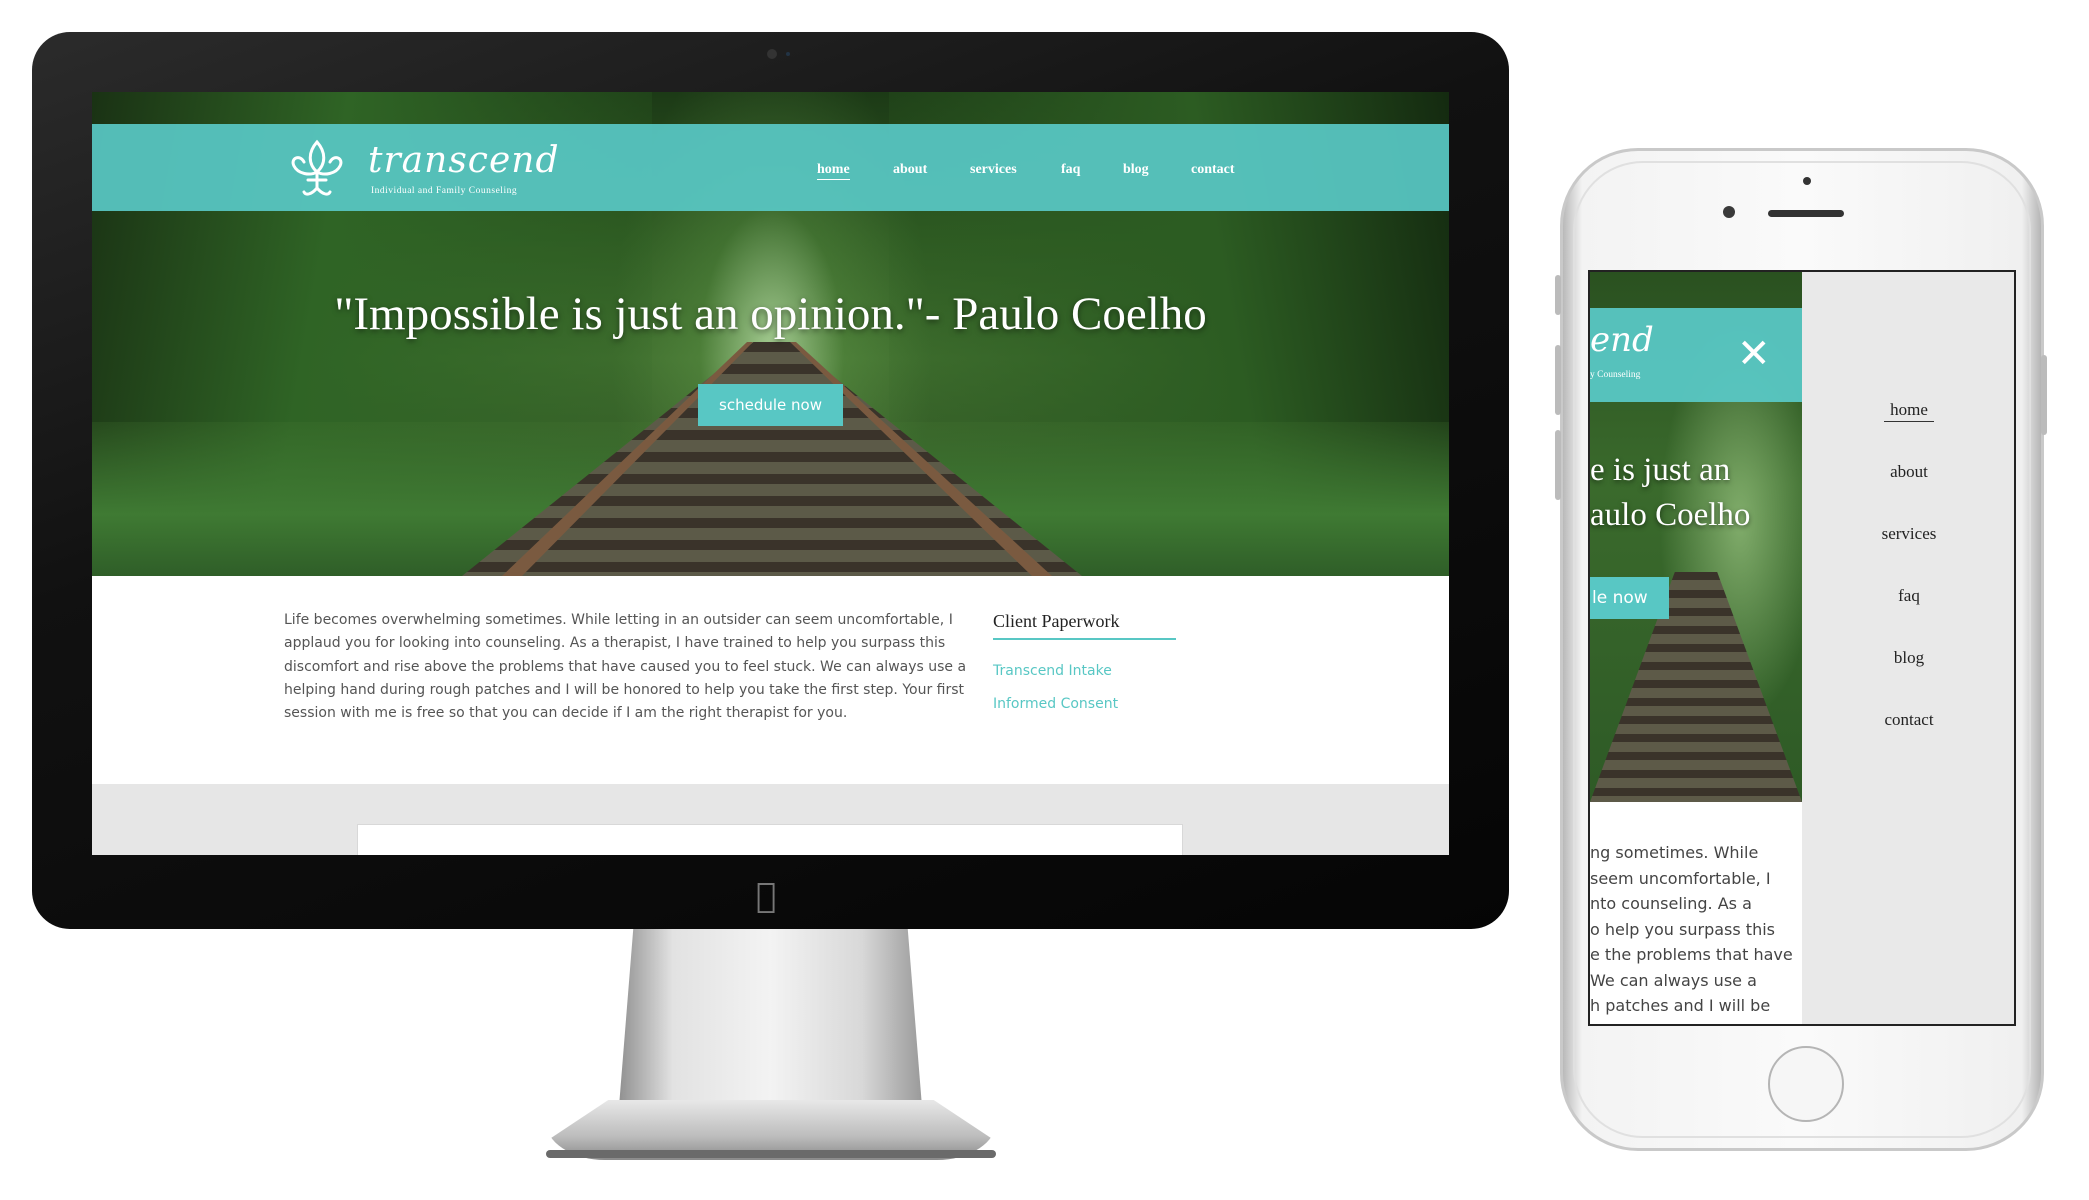 The image size is (2089, 1200). What do you see at coordinates (770, 405) in the screenshot?
I see `schedule-now-button: schedule now` at bounding box center [770, 405].